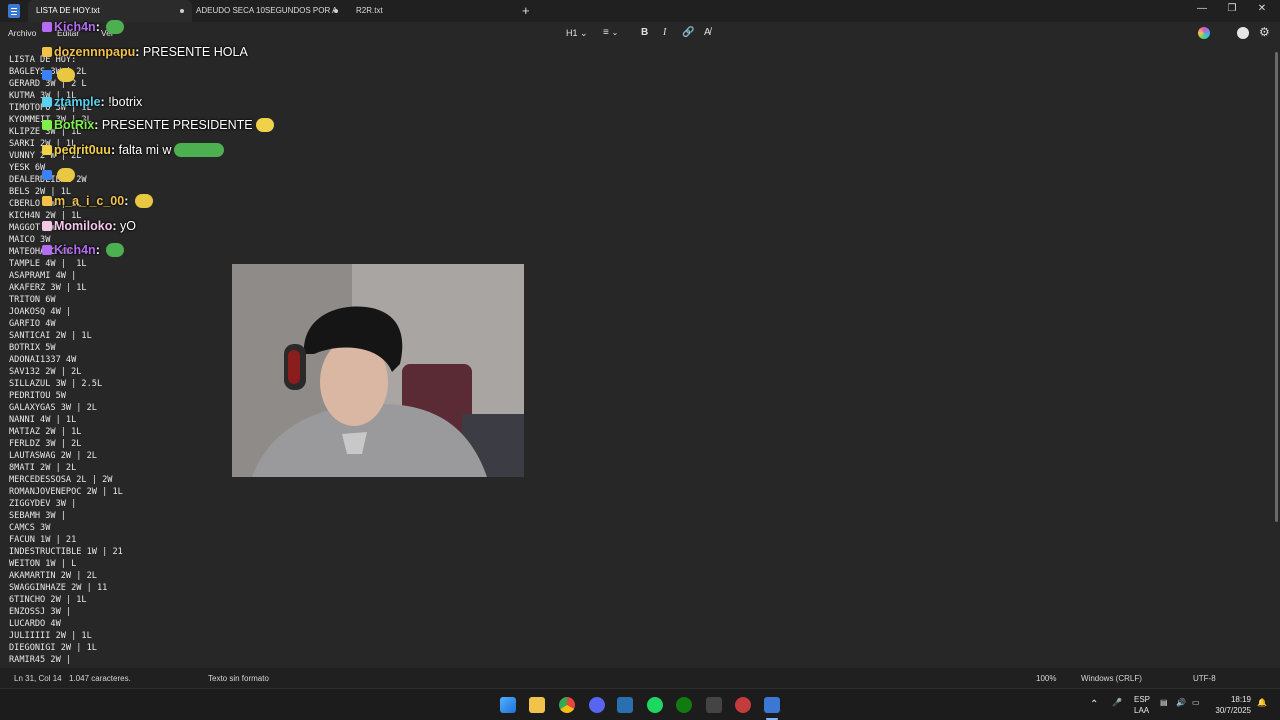  What do you see at coordinates (66, 288) in the screenshot?
I see `document-line: AKAFERZ 3W | 1L` at bounding box center [66, 288].